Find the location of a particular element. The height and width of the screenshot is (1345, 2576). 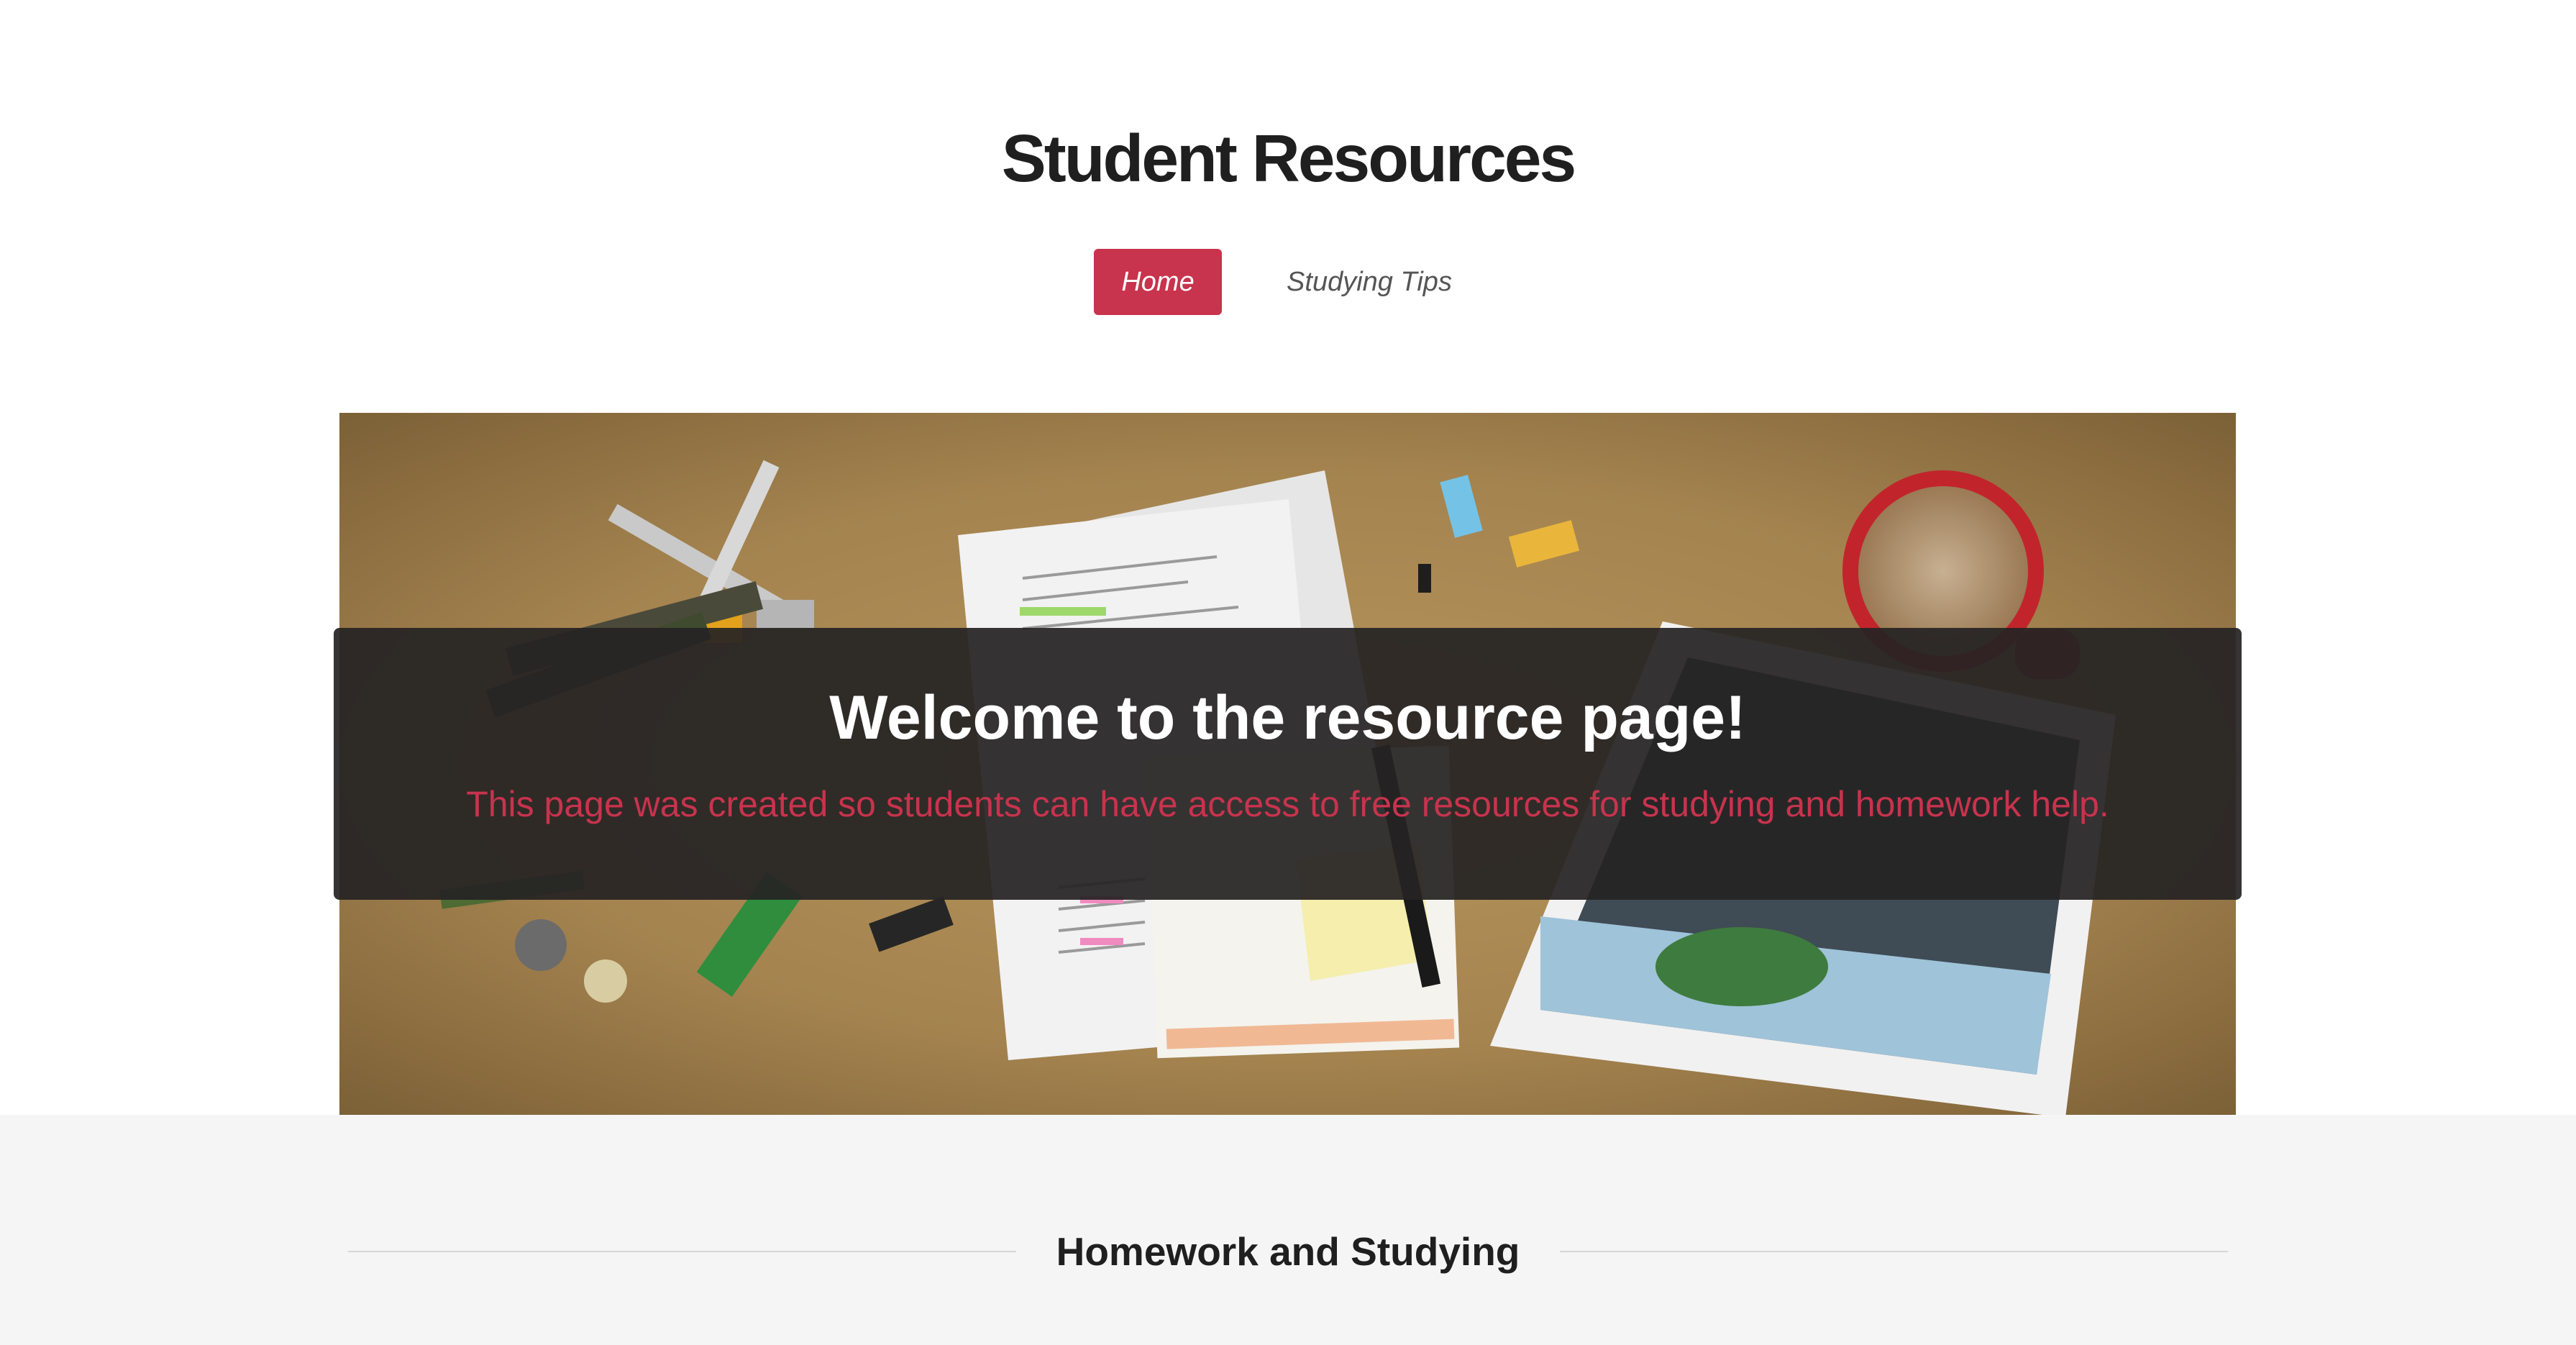

main-nav: Home Studying Tips is located at coordinates (1288, 282).